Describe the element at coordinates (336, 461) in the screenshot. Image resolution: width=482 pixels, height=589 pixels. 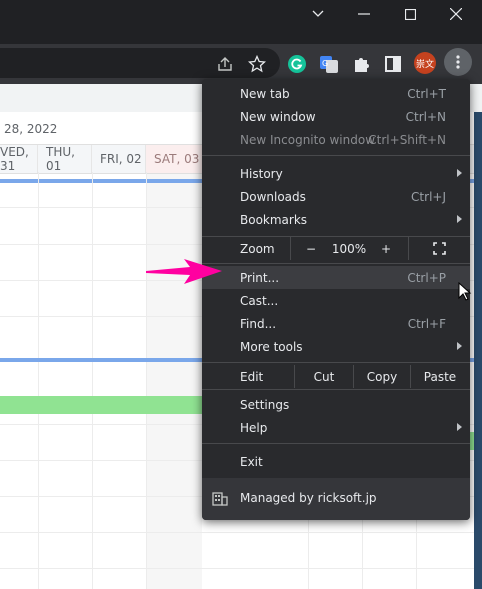
I see `menu-item-exit: Exit` at that location.